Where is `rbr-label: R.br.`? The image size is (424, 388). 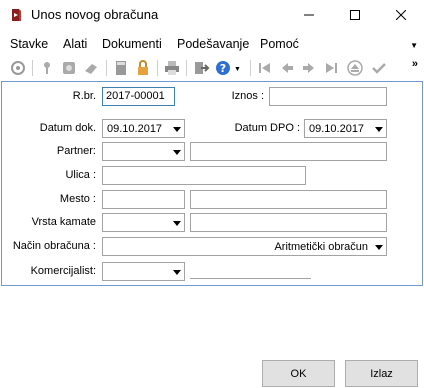
rbr-label: R.br. is located at coordinates (84, 96).